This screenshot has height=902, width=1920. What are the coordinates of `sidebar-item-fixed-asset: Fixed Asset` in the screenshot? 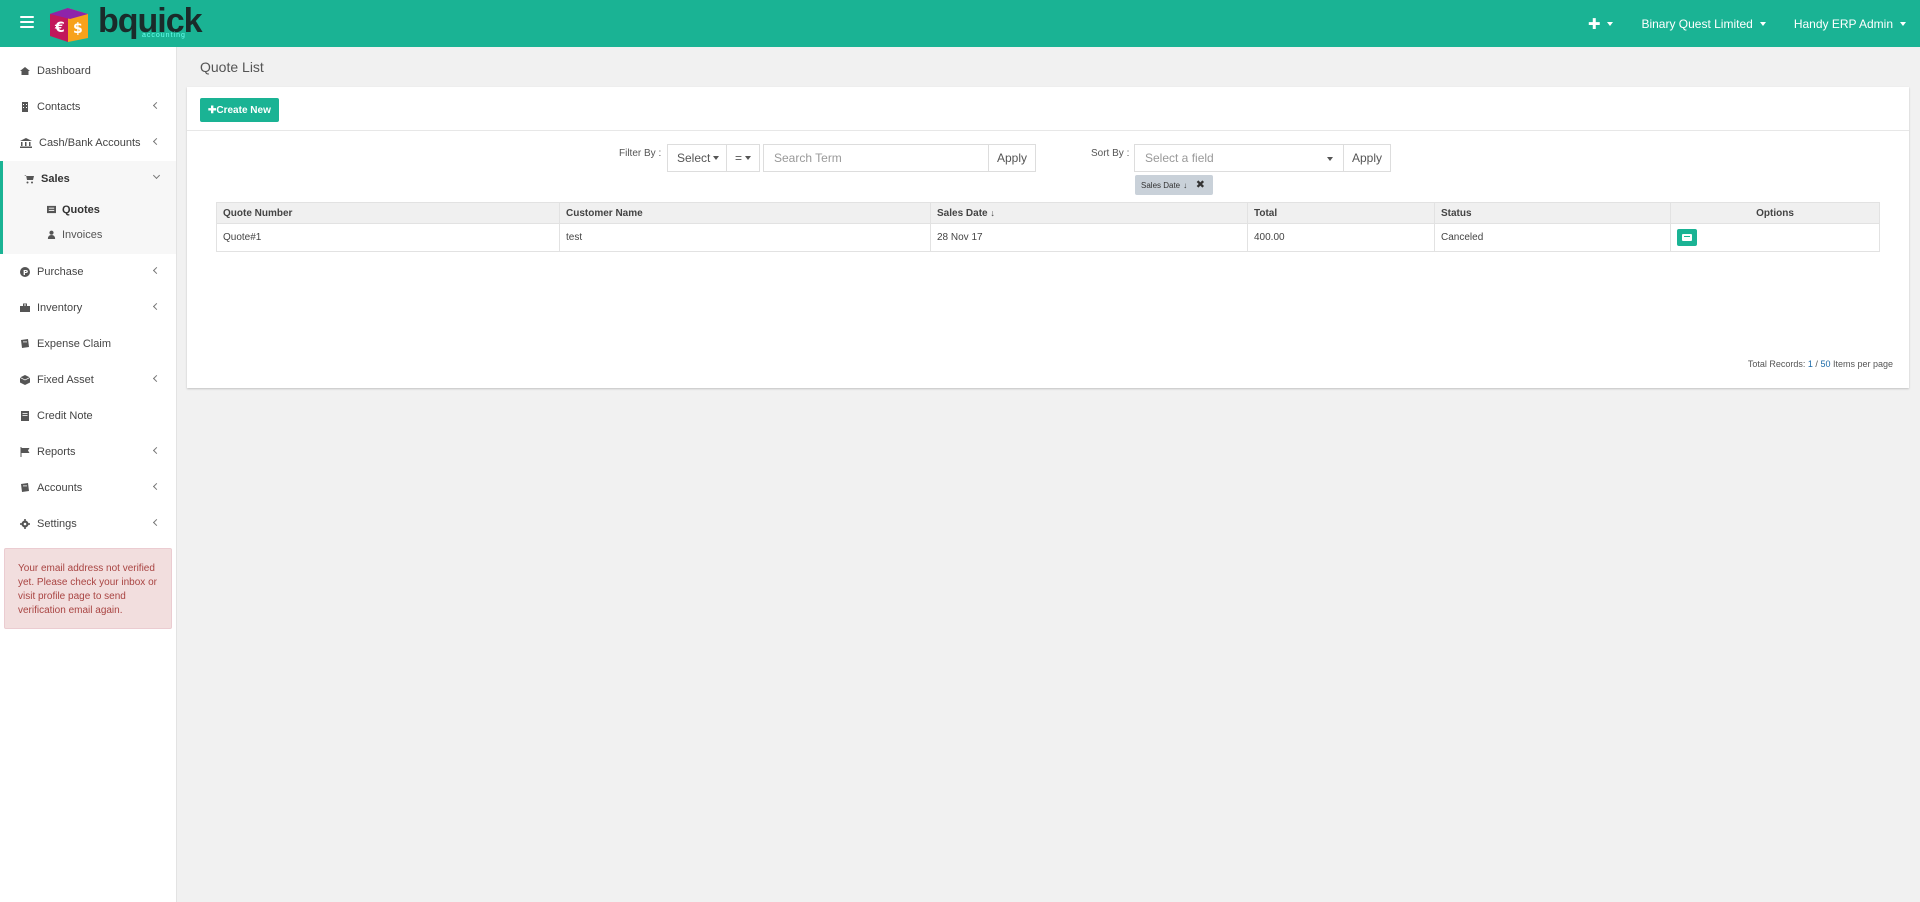 It's located at (88, 380).